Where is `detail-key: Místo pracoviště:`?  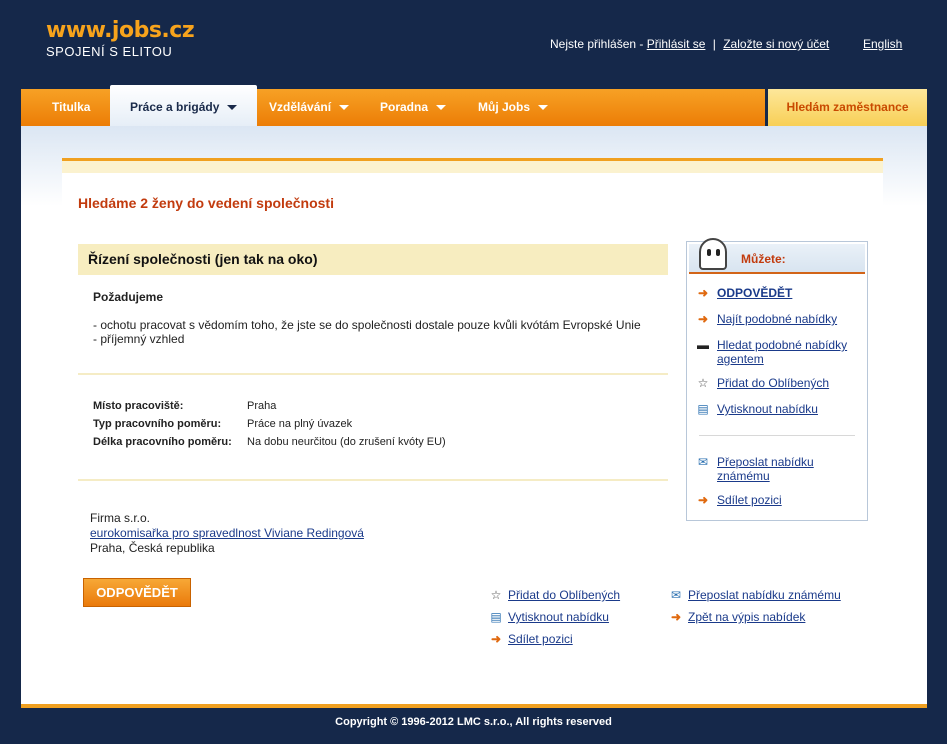 detail-key: Místo pracoviště: is located at coordinates (138, 406).